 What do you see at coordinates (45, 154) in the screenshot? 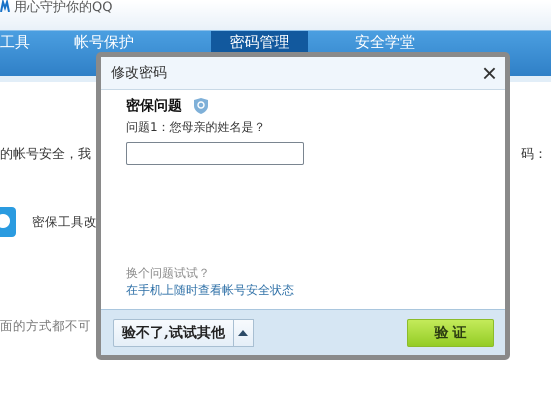
I see `intro-text: 的帐号安全，我` at bounding box center [45, 154].